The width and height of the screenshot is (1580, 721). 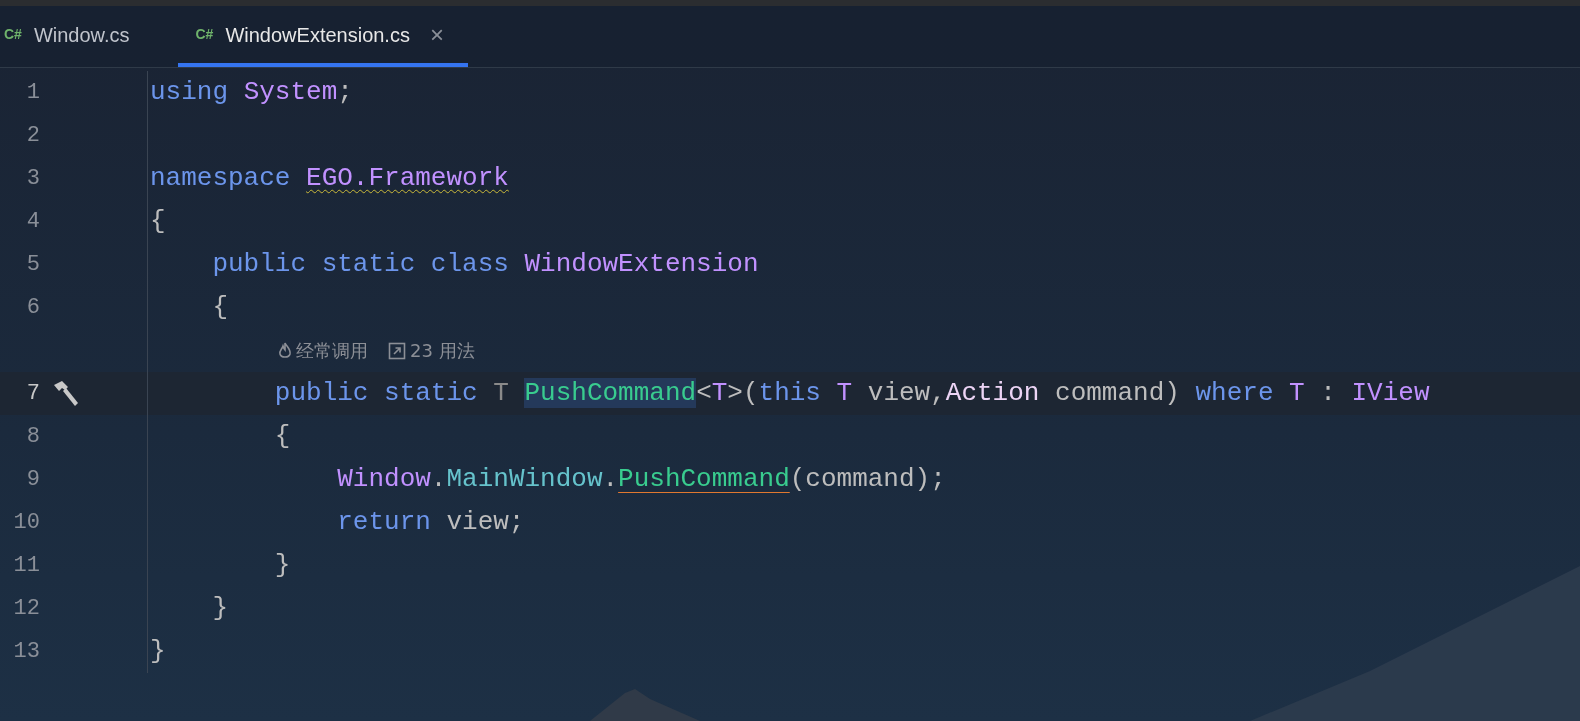 What do you see at coordinates (251, 92) in the screenshot?
I see `code-line: using System;` at bounding box center [251, 92].